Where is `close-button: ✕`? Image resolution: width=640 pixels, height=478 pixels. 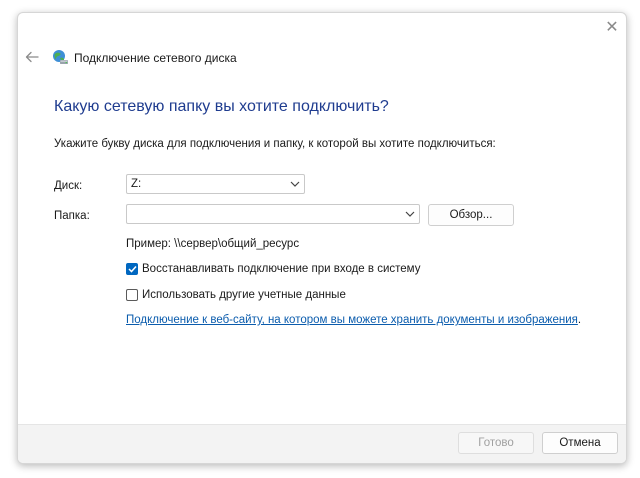
close-button: ✕ is located at coordinates (612, 27).